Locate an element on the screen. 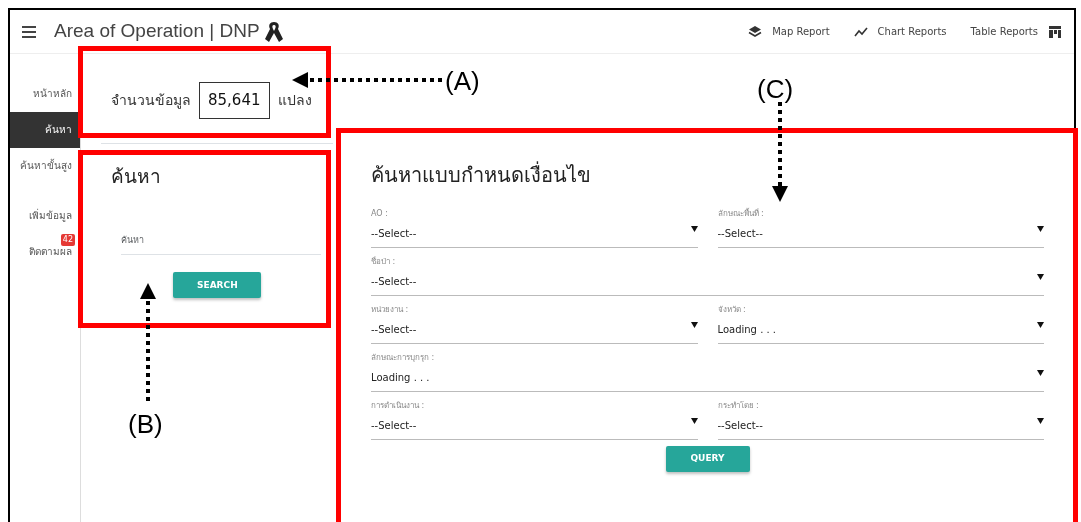 The width and height of the screenshot is (1081, 522). field-label: จังหวัด : is located at coordinates (732, 310).